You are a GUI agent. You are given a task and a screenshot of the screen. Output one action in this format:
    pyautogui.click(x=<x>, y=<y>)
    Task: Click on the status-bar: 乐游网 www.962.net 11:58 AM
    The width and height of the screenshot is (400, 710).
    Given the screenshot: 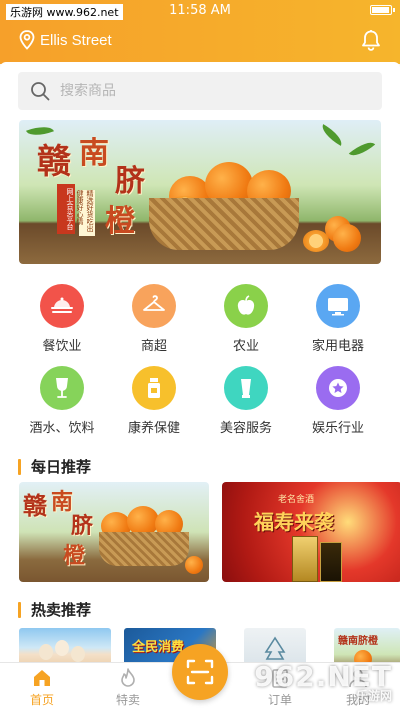 What is the action you would take?
    pyautogui.click(x=200, y=11)
    